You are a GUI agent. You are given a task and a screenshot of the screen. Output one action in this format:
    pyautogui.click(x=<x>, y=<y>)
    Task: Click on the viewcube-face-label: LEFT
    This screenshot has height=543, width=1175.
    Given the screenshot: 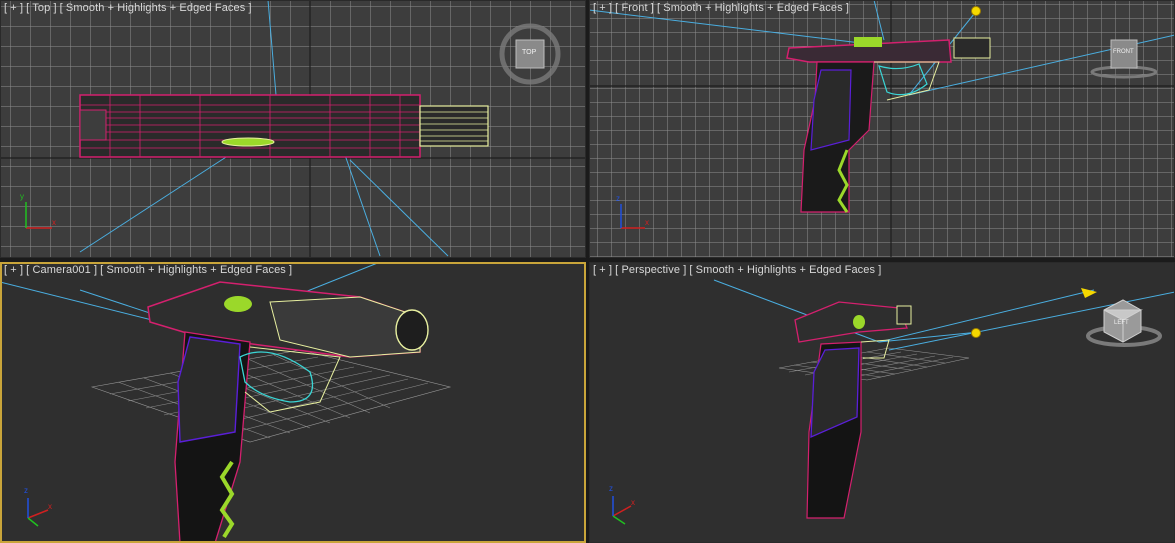 What is the action you would take?
    pyautogui.click(x=1121, y=323)
    